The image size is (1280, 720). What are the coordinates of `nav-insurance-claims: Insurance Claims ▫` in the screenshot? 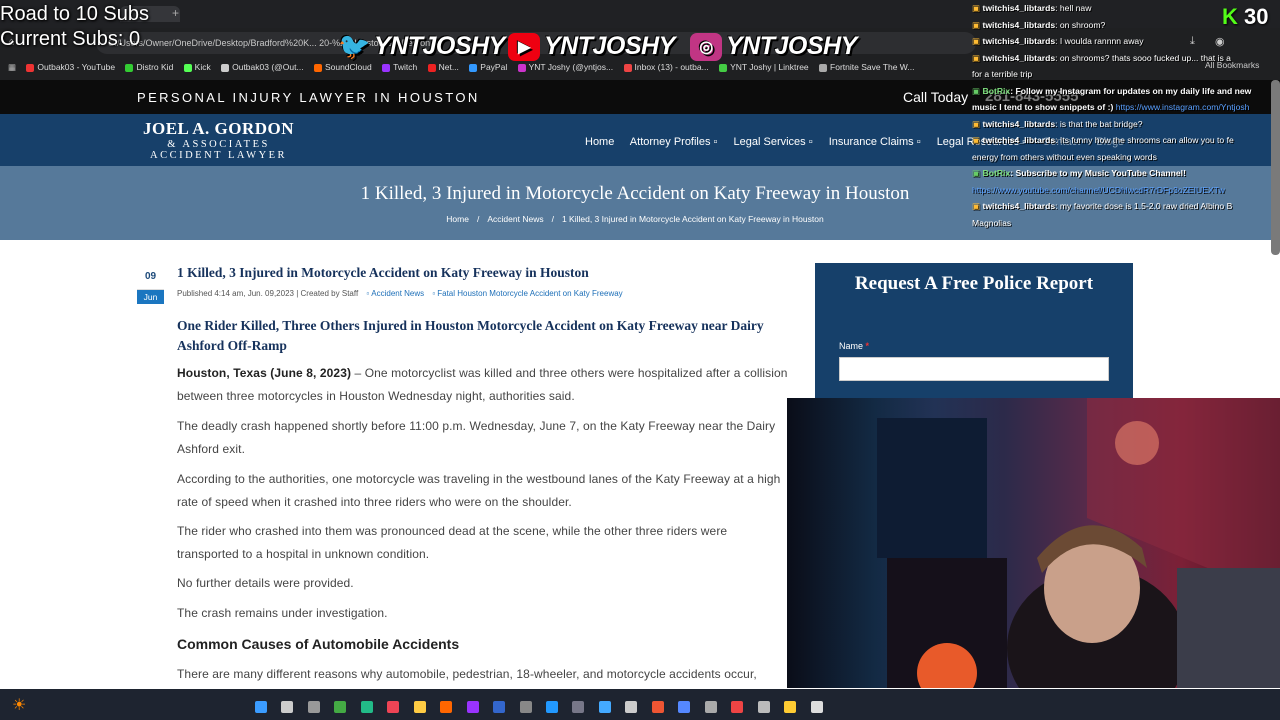 It's located at (875, 142).